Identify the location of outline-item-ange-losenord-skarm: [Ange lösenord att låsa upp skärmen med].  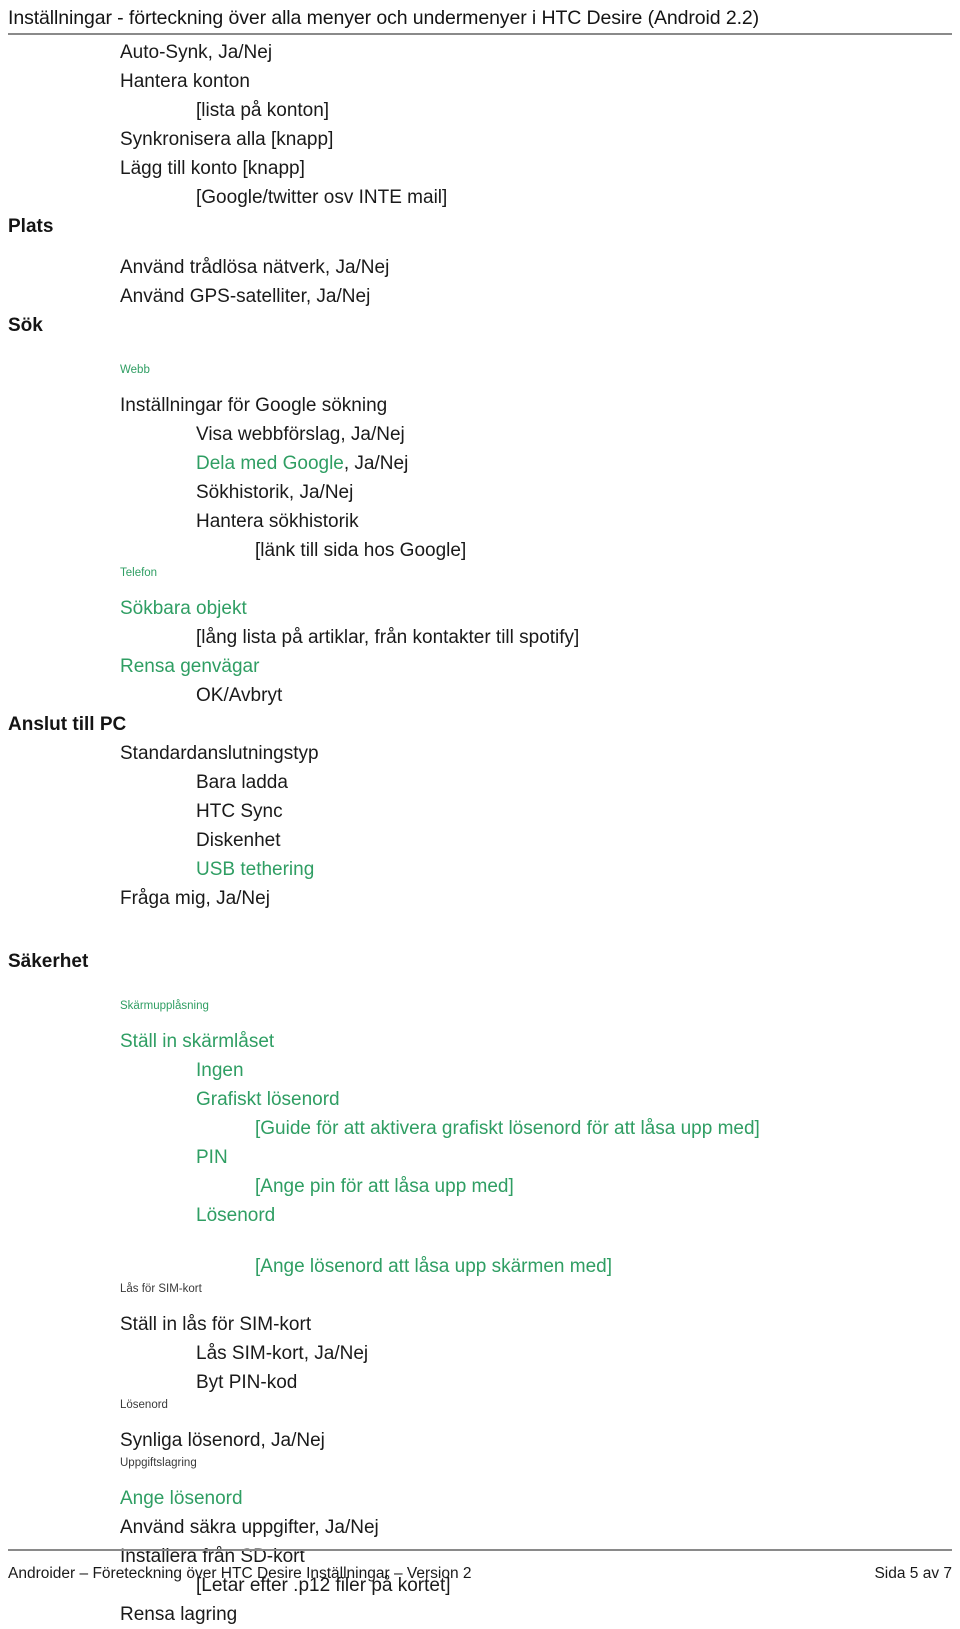
(433, 1266).